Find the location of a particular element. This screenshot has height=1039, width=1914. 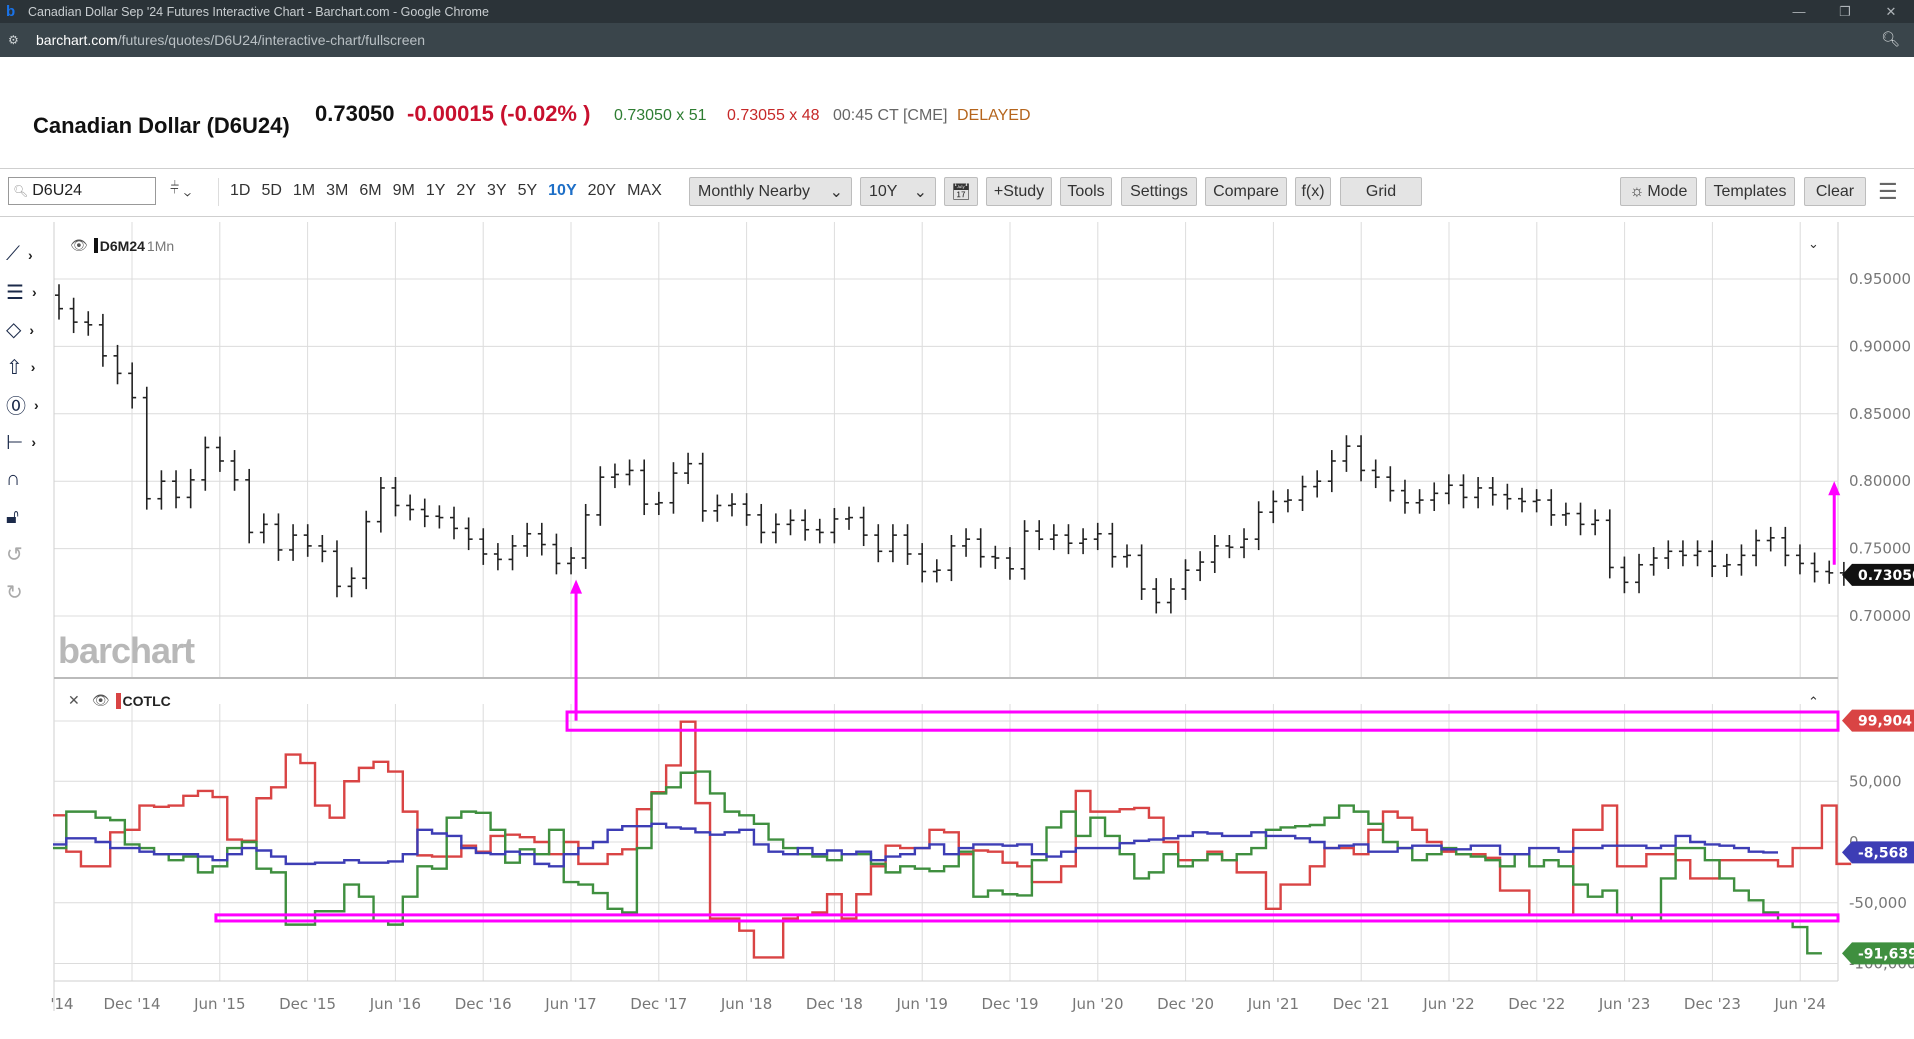

annotation-arrowhead is located at coordinates (576, 586).